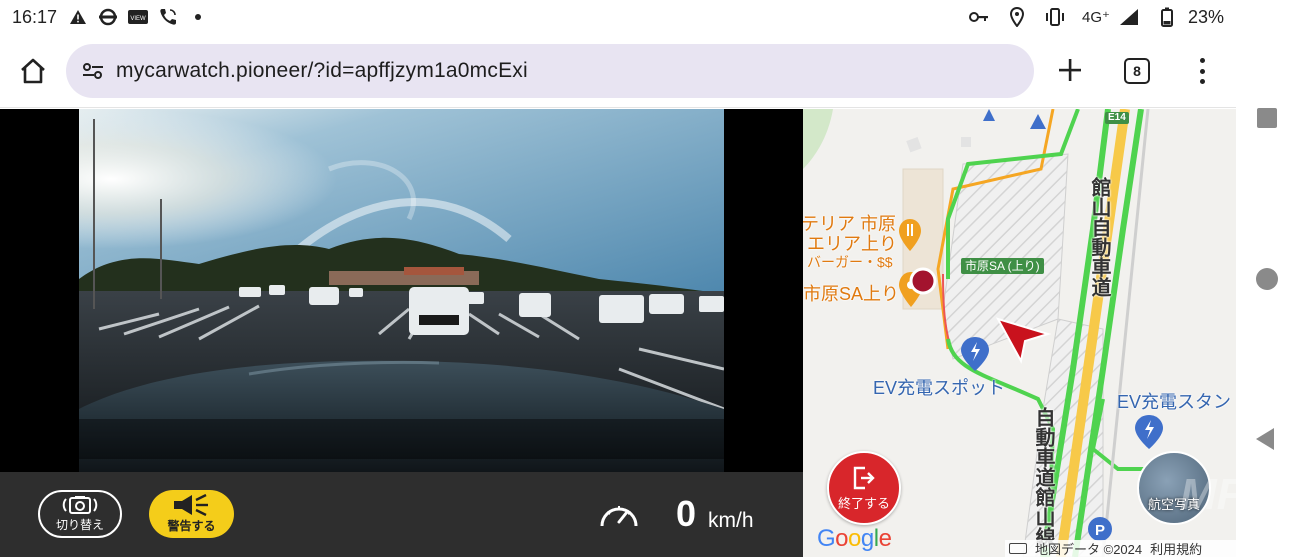 The width and height of the screenshot is (1300, 557). Describe the element at coordinates (198, 17) in the screenshot. I see `dot-icon` at that location.